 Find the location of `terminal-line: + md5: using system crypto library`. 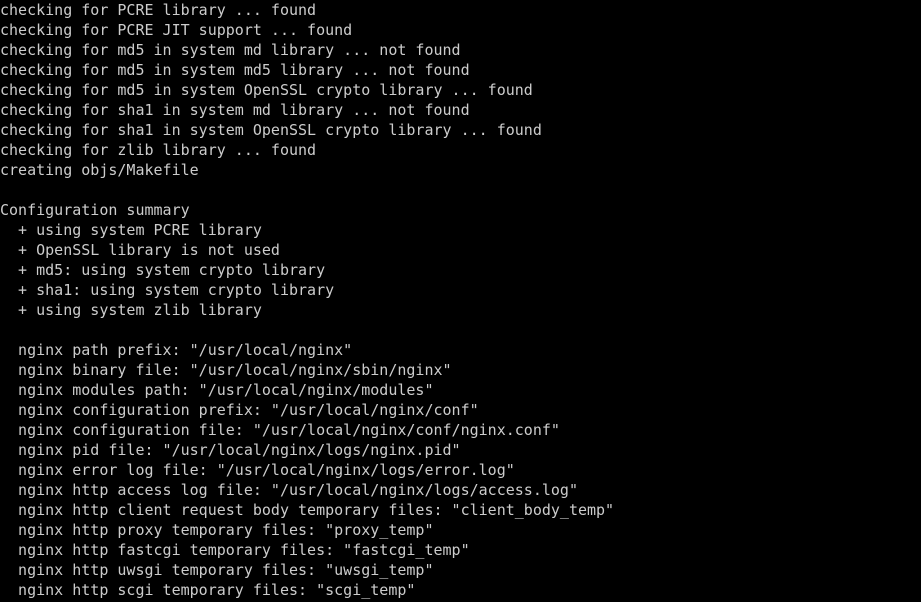

terminal-line: + md5: using system crypto library is located at coordinates (163, 270).